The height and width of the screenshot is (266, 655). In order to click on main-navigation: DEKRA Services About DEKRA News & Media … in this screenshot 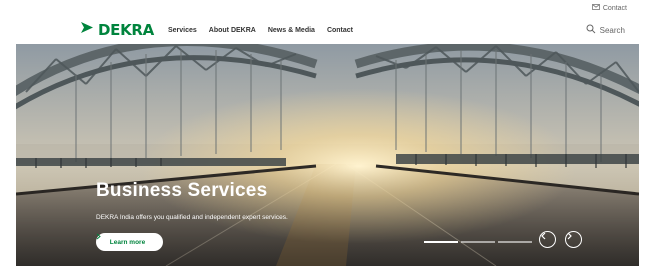, I will do `click(327, 30)`.